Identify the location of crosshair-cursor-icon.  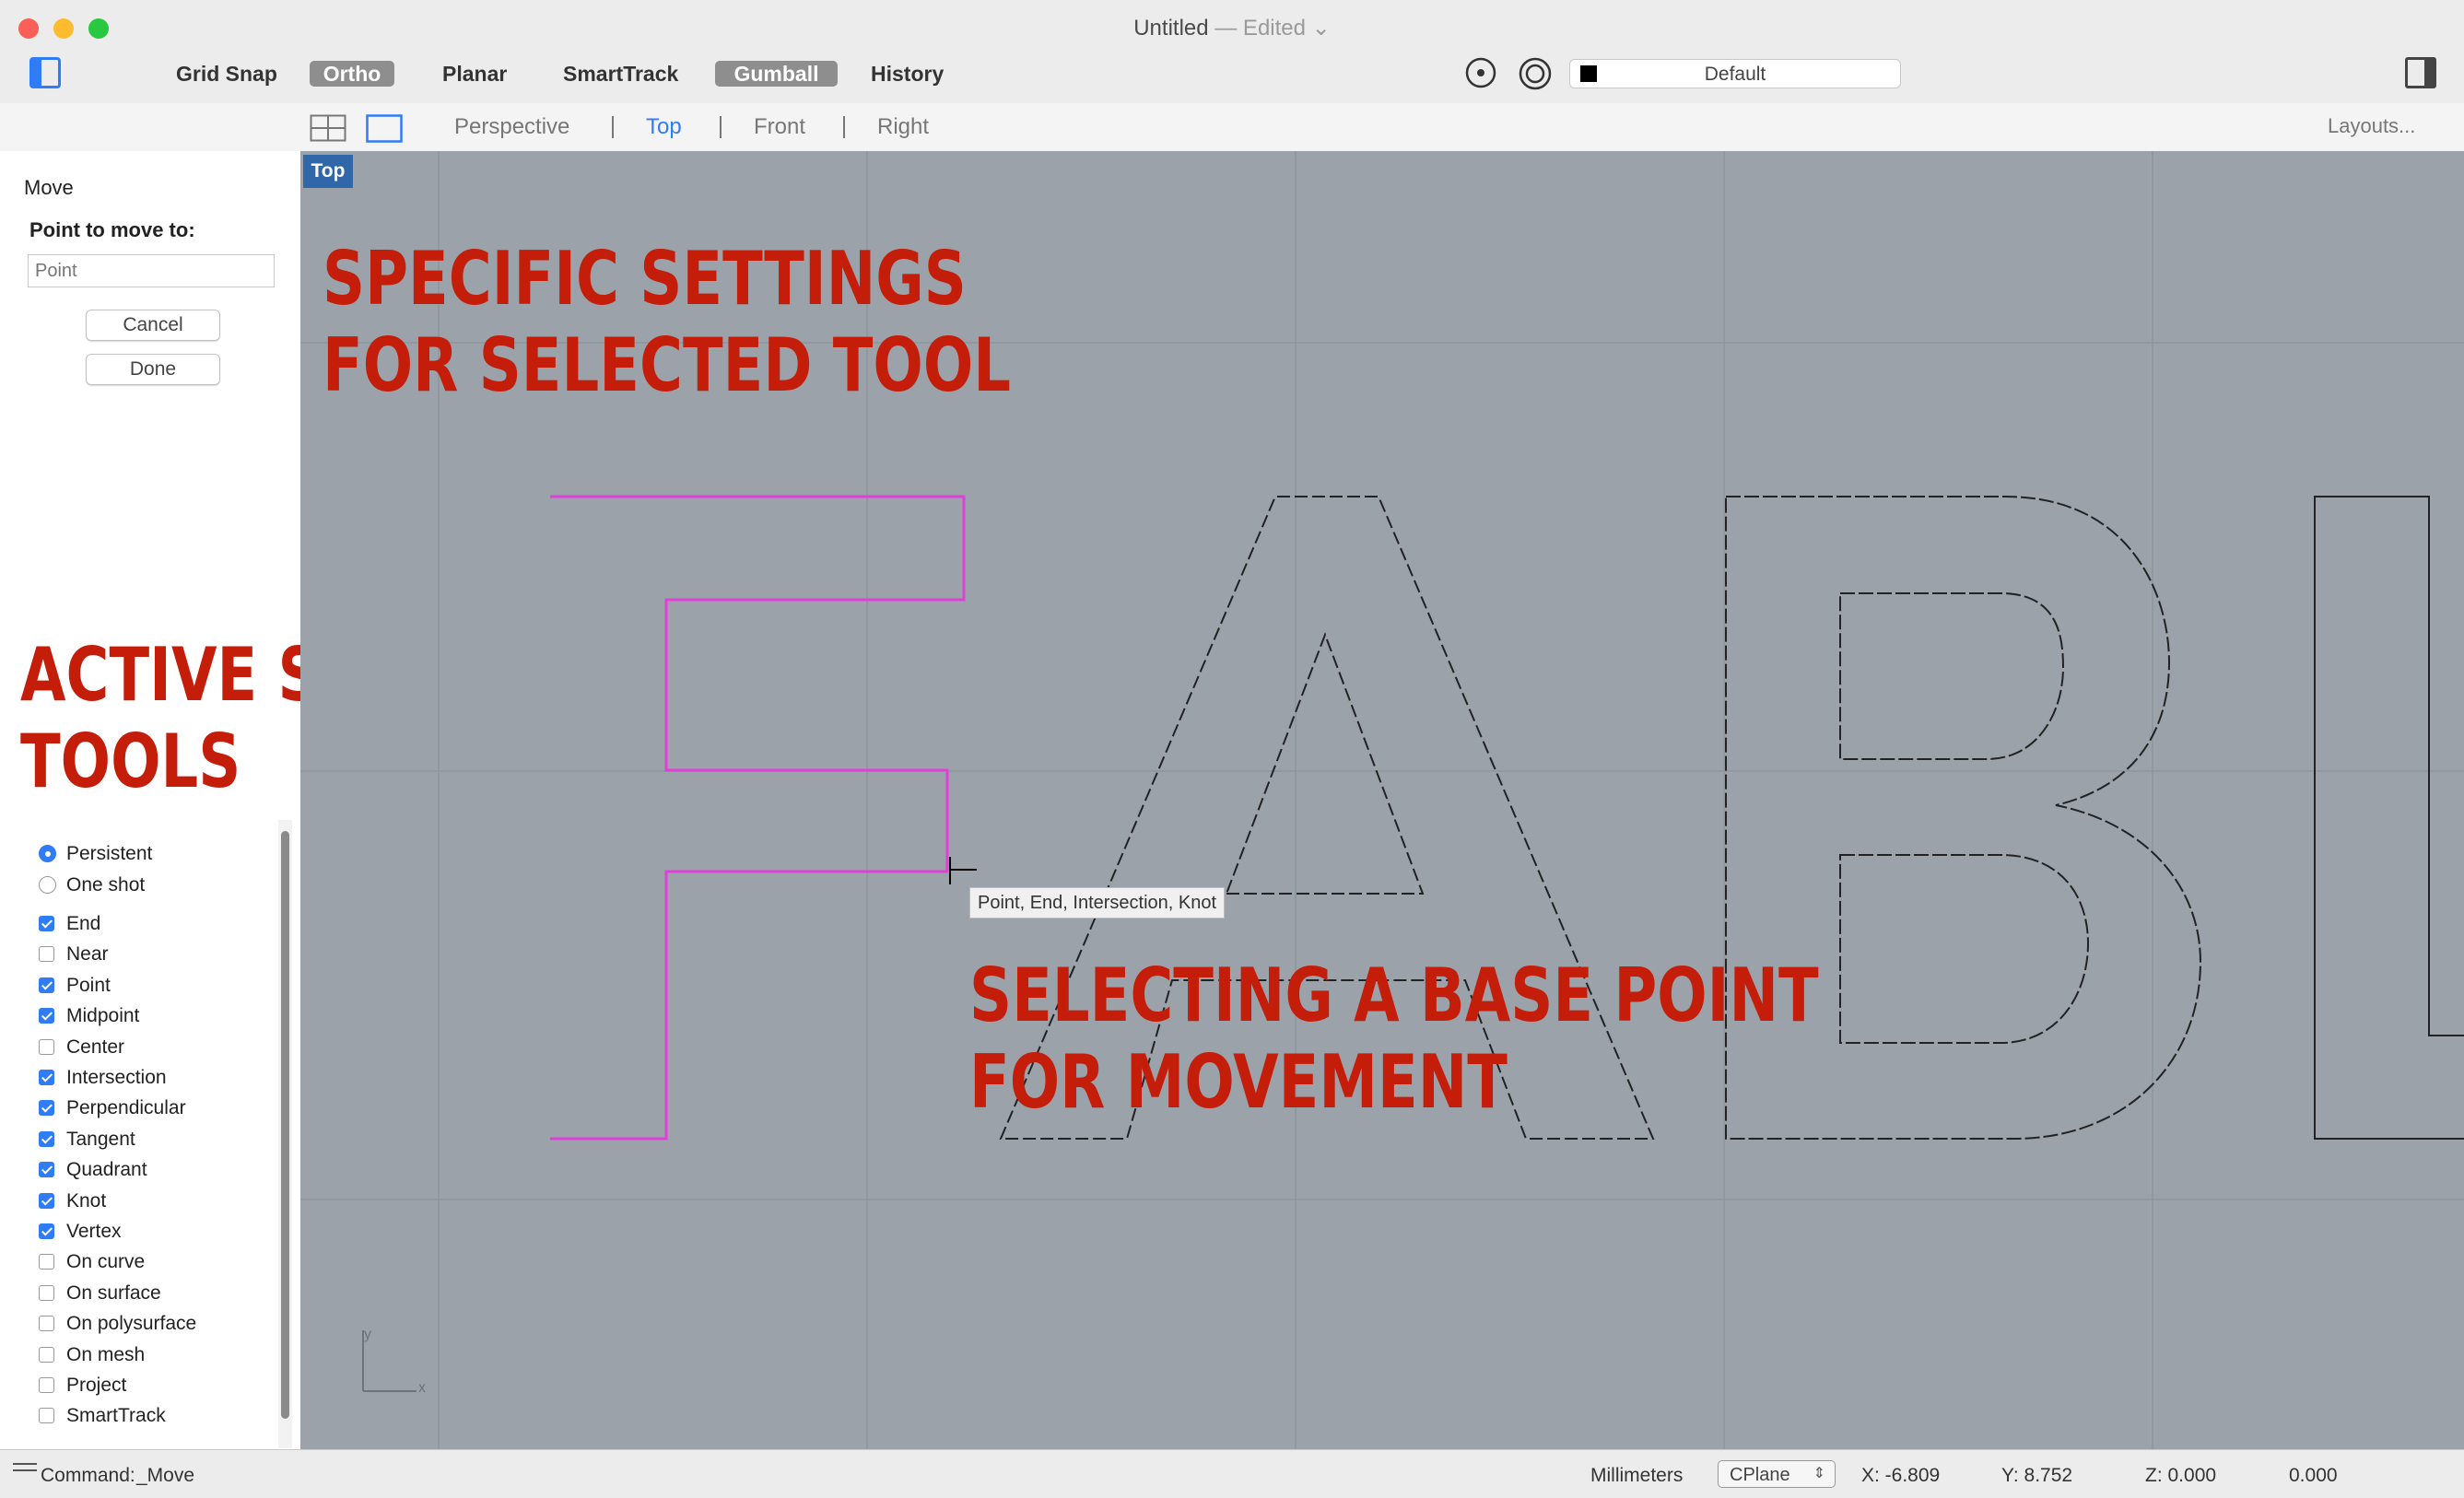
(963, 870).